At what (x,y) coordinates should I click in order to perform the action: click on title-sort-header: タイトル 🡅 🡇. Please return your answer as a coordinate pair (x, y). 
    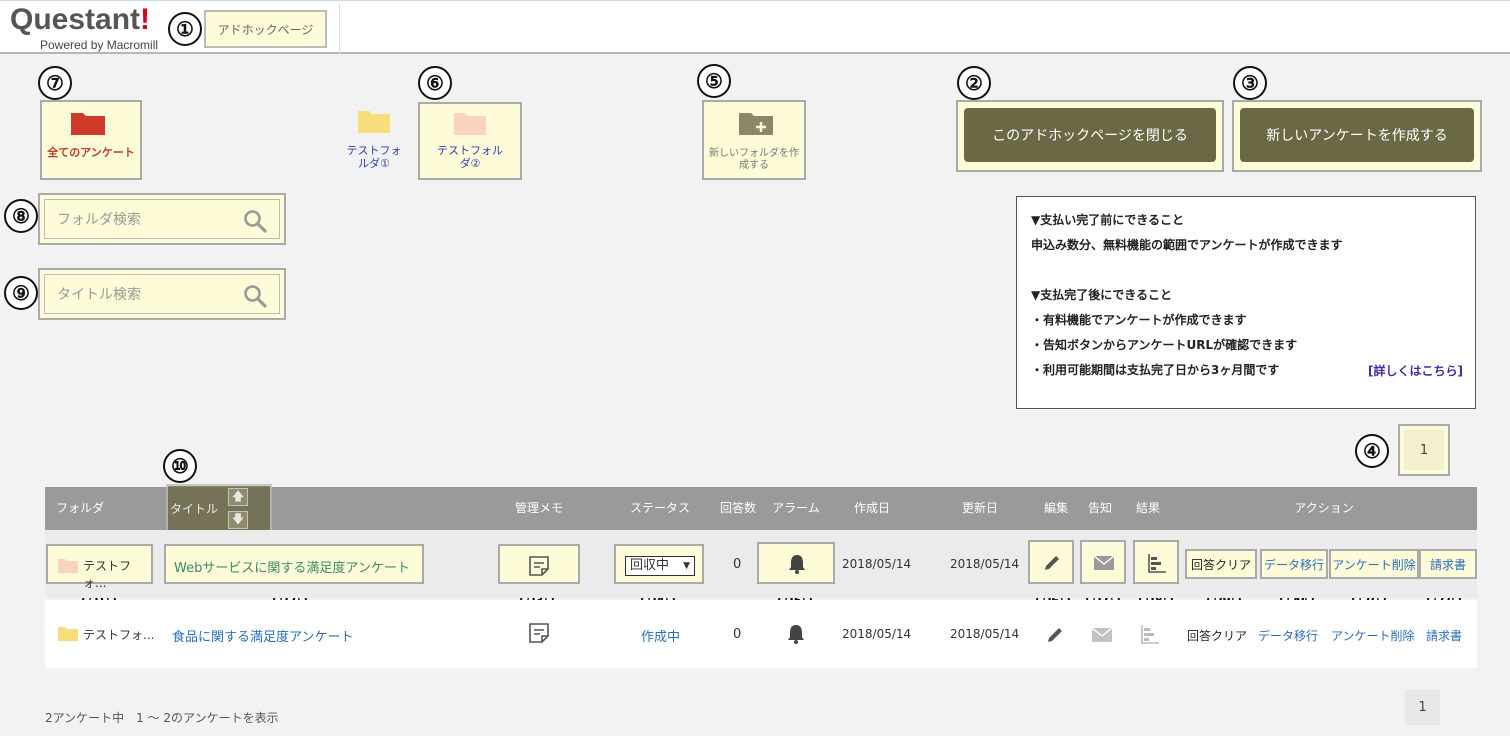
    Looking at the image, I should click on (219, 508).